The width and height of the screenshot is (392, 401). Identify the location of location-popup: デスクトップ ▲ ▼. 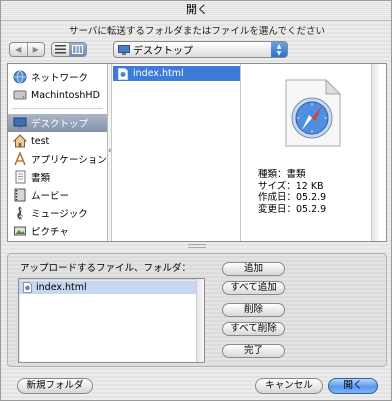
(200, 49).